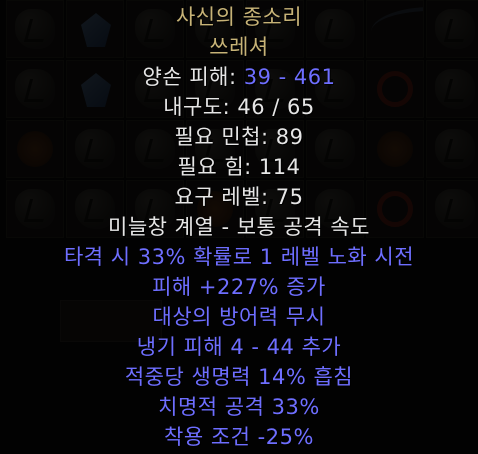  Describe the element at coordinates (239, 47) in the screenshot. I see `item-base-type: 쓰레셔` at that location.